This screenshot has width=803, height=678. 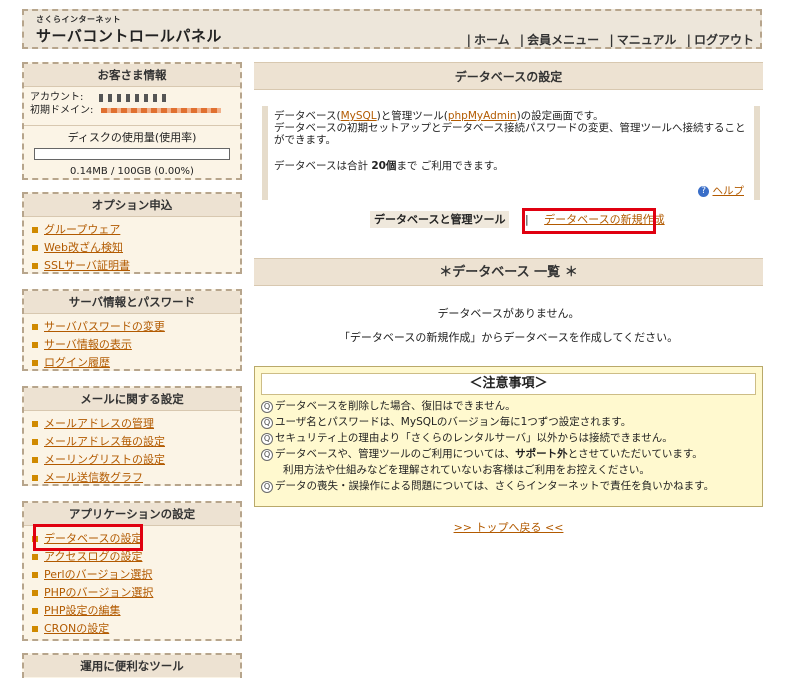 What do you see at coordinates (132, 575) in the screenshot?
I see `sidebar-item-perl-version: Perlのバージョン選択` at bounding box center [132, 575].